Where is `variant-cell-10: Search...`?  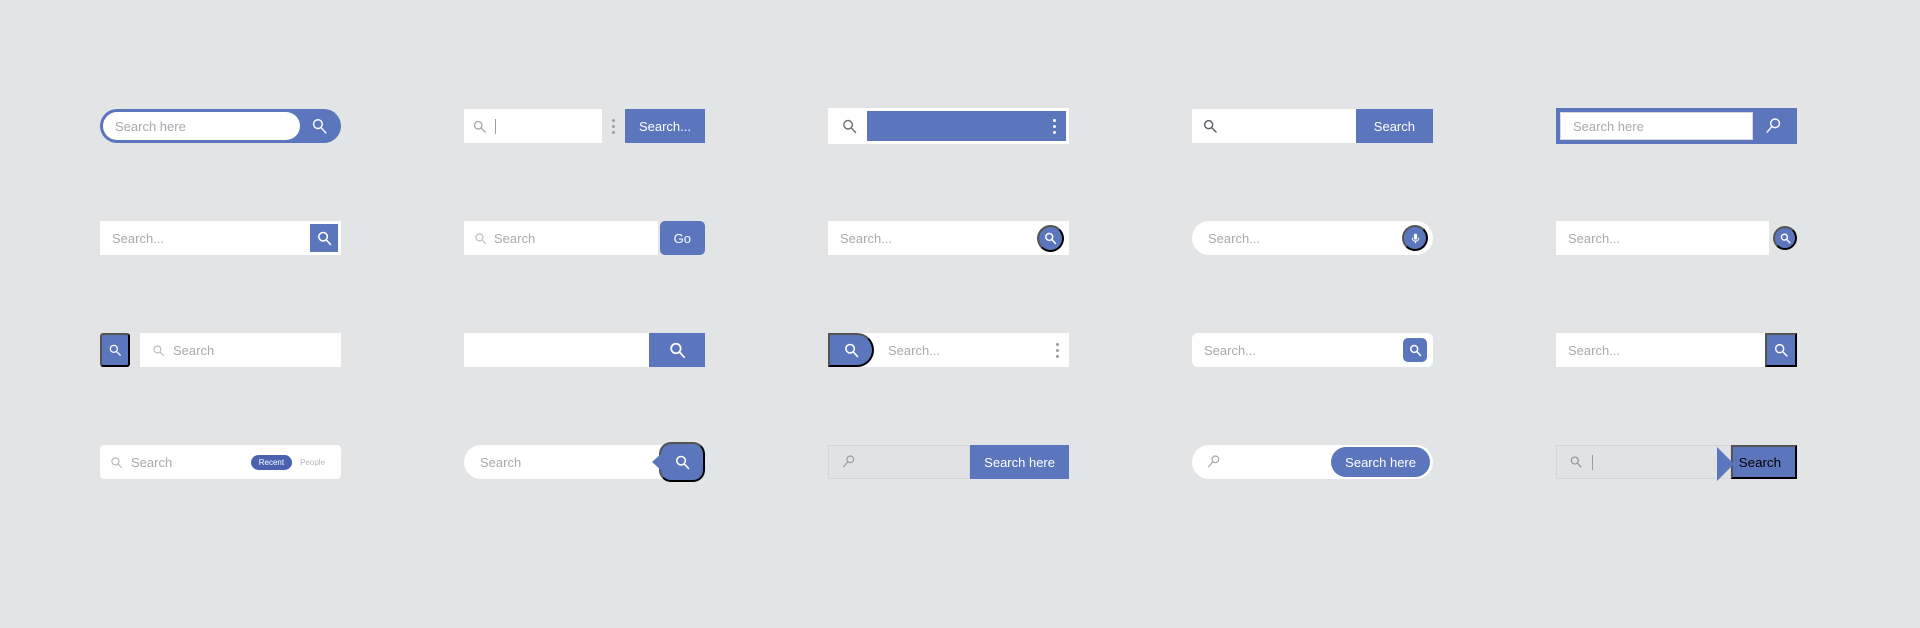
variant-cell-10: Search... is located at coordinates (1688, 238).